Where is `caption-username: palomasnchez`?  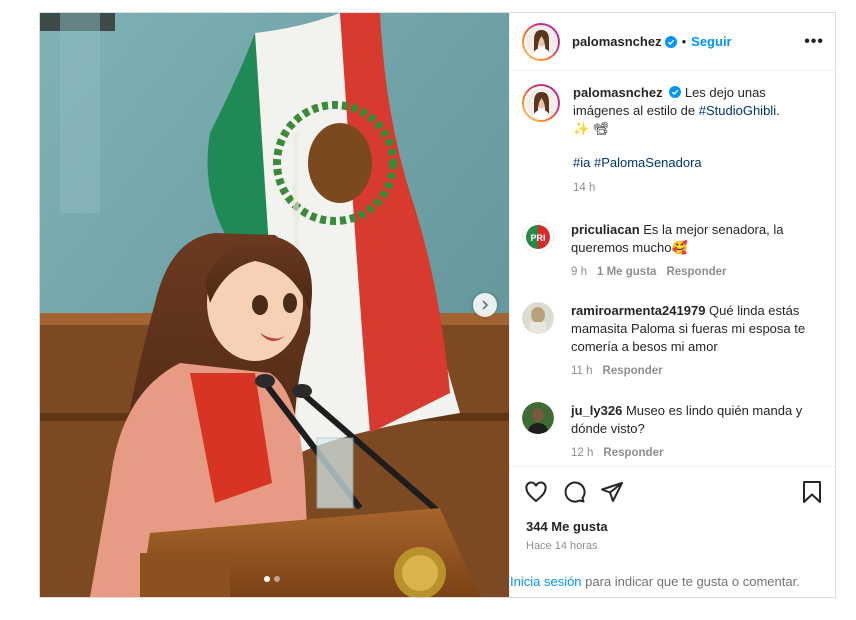
caption-username: palomasnchez is located at coordinates (618, 92).